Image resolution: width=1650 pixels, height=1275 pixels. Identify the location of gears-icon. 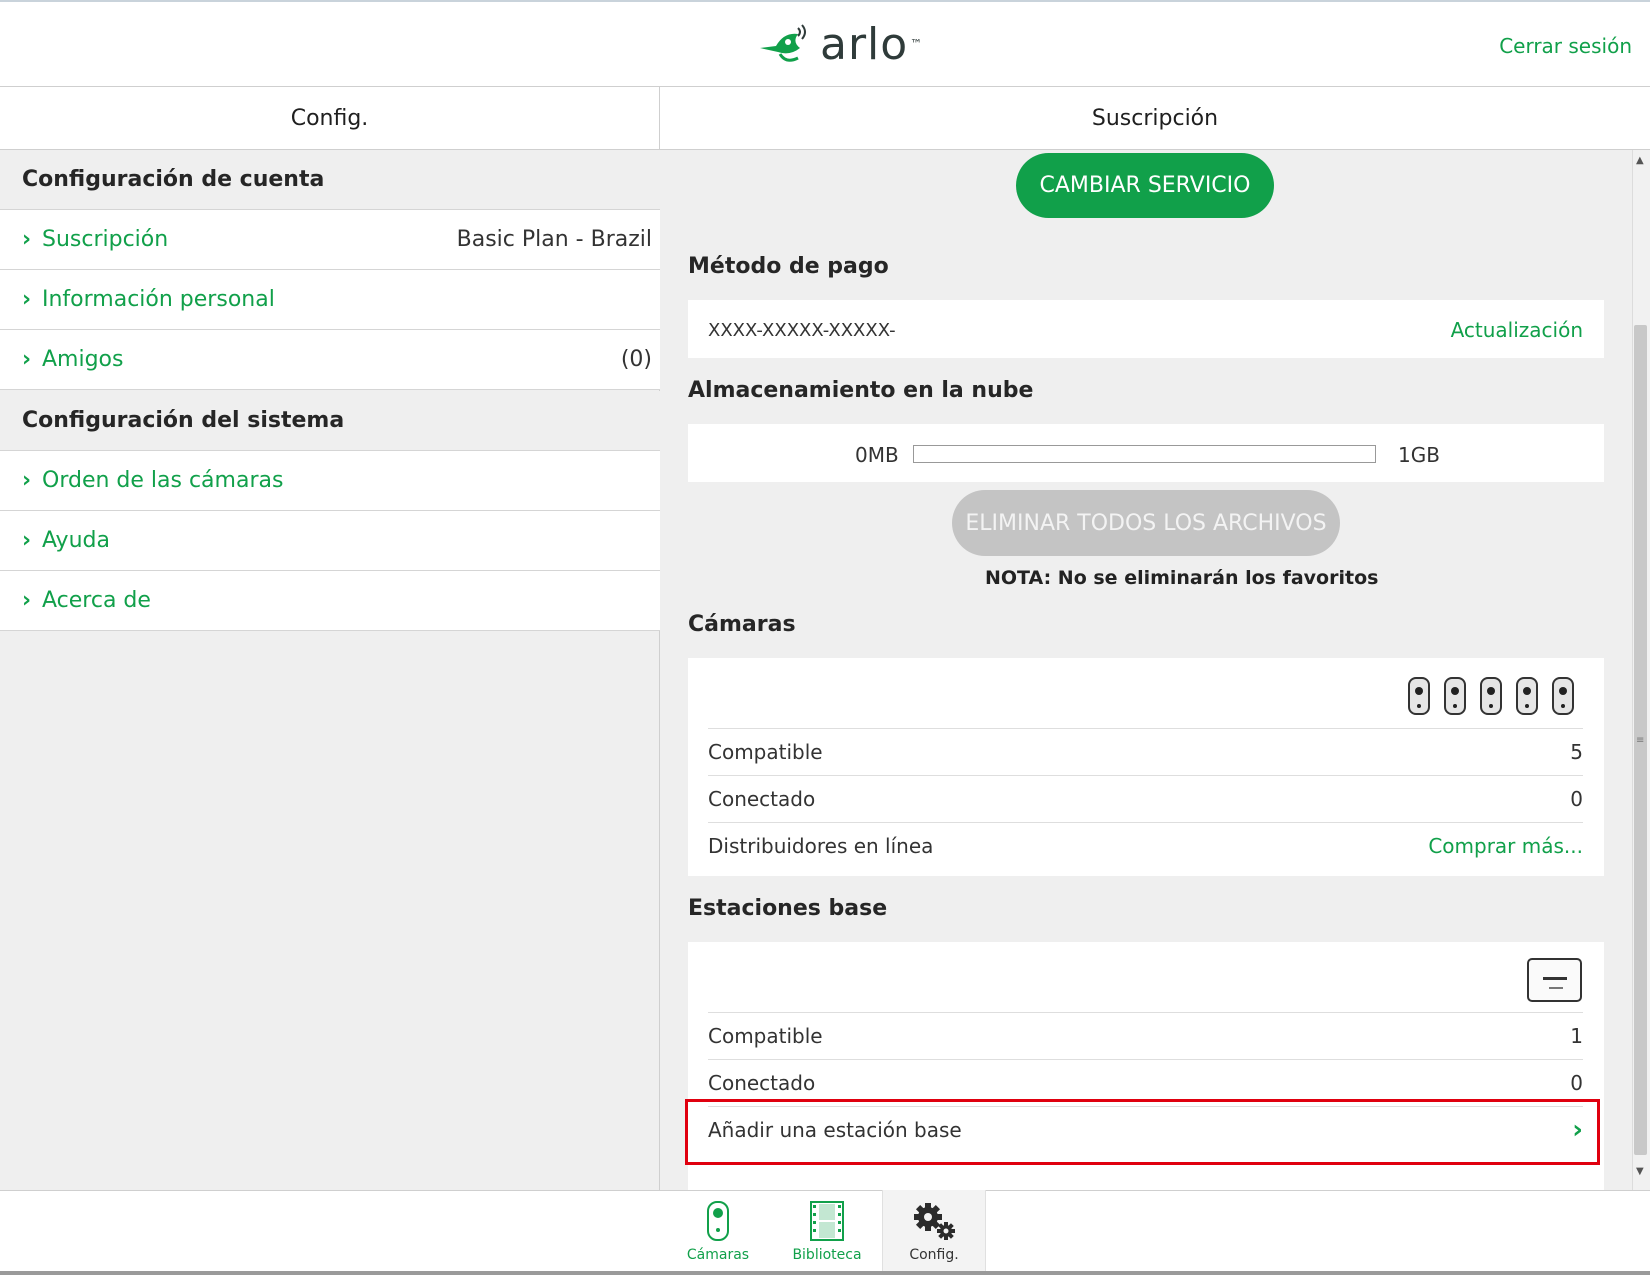
(934, 1221).